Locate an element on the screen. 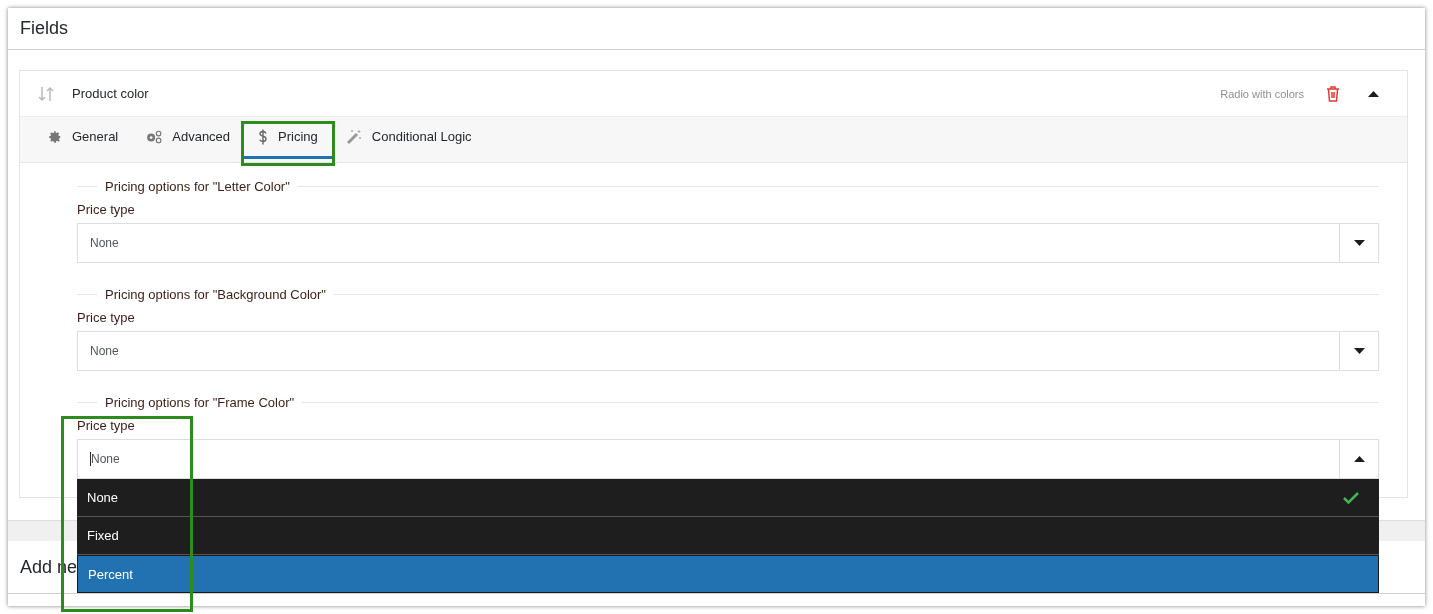 This screenshot has height=614, width=1433. field-type: Radio with colors is located at coordinates (1262, 93).